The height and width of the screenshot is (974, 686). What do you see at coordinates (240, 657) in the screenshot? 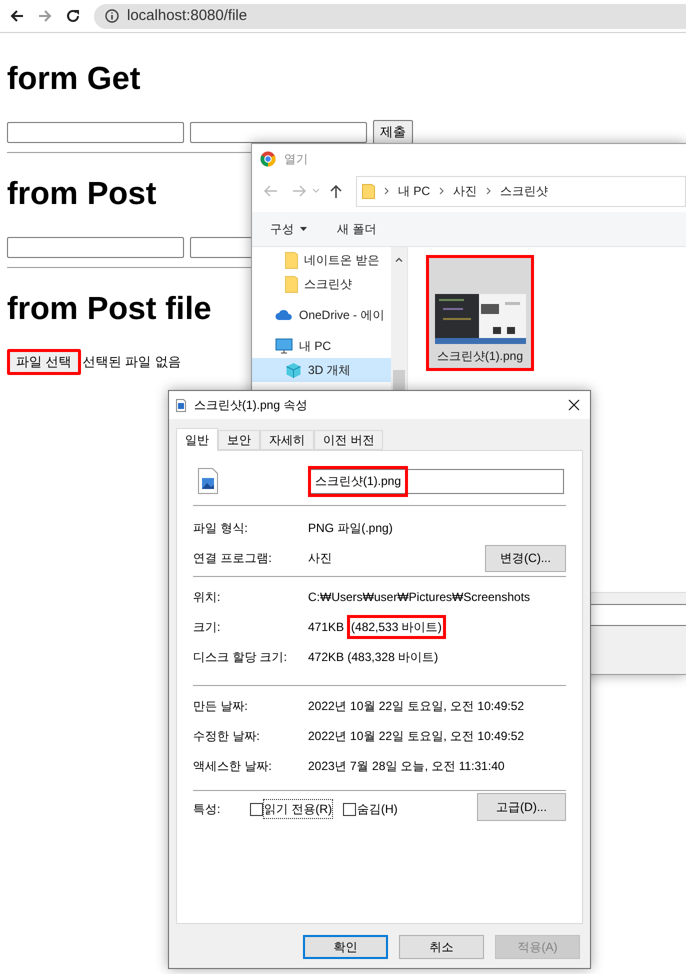
I see `field-label: 디스크 할당 크기:` at bounding box center [240, 657].